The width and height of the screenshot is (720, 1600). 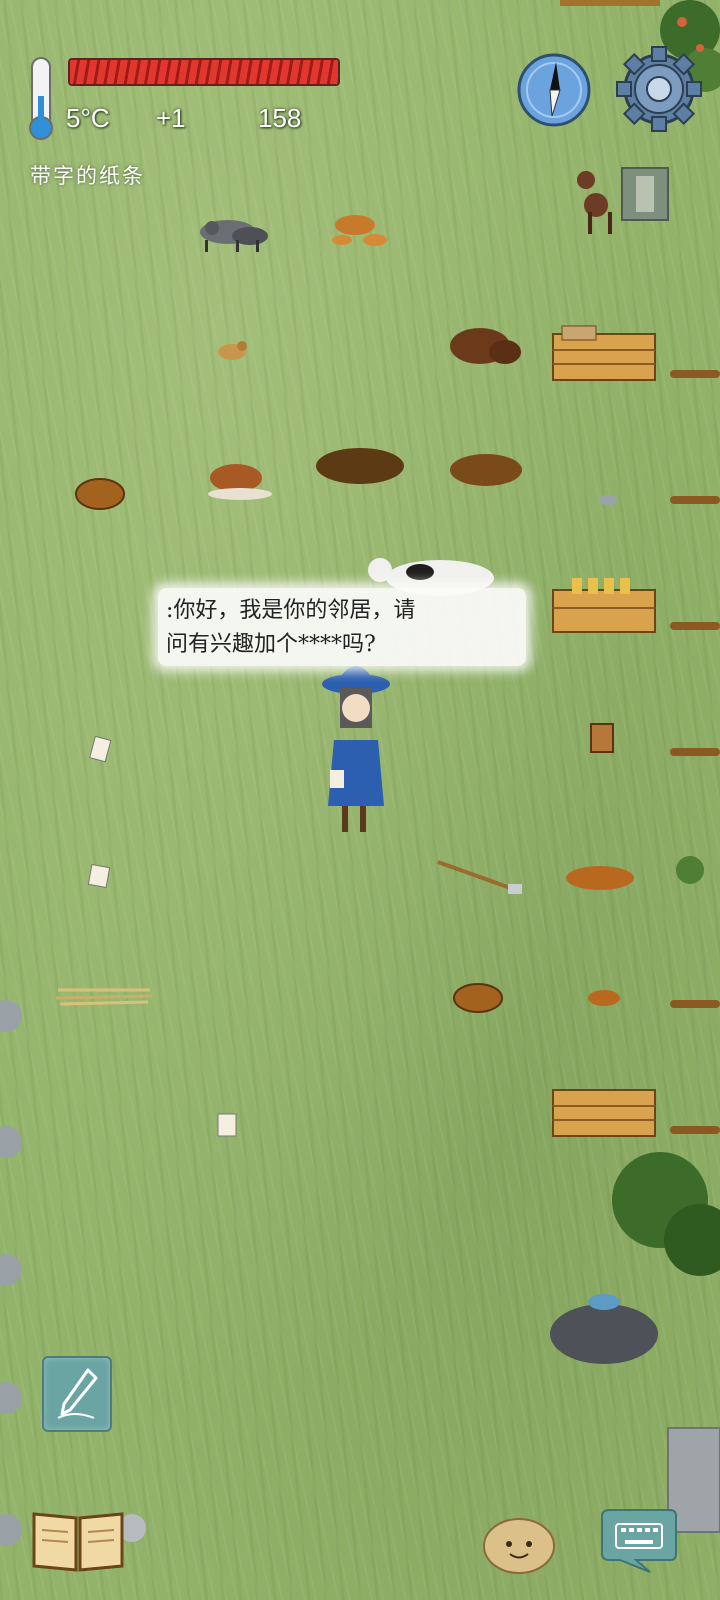 What do you see at coordinates (600, 936) in the screenshot?
I see `dirt-pile` at bounding box center [600, 936].